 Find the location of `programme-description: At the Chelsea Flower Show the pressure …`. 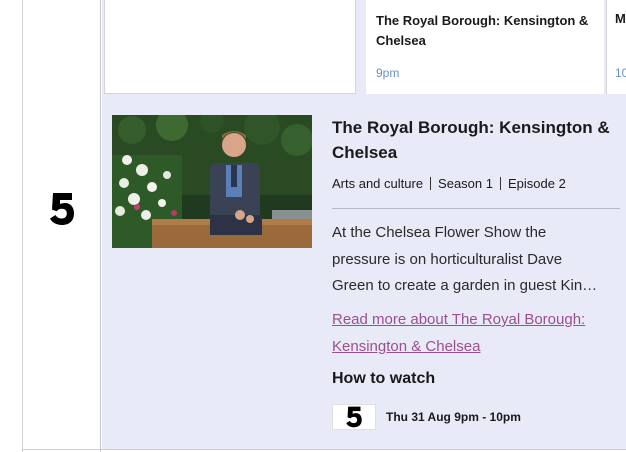

programme-description: At the Chelsea Flower Show the pressure … is located at coordinates (476, 260).